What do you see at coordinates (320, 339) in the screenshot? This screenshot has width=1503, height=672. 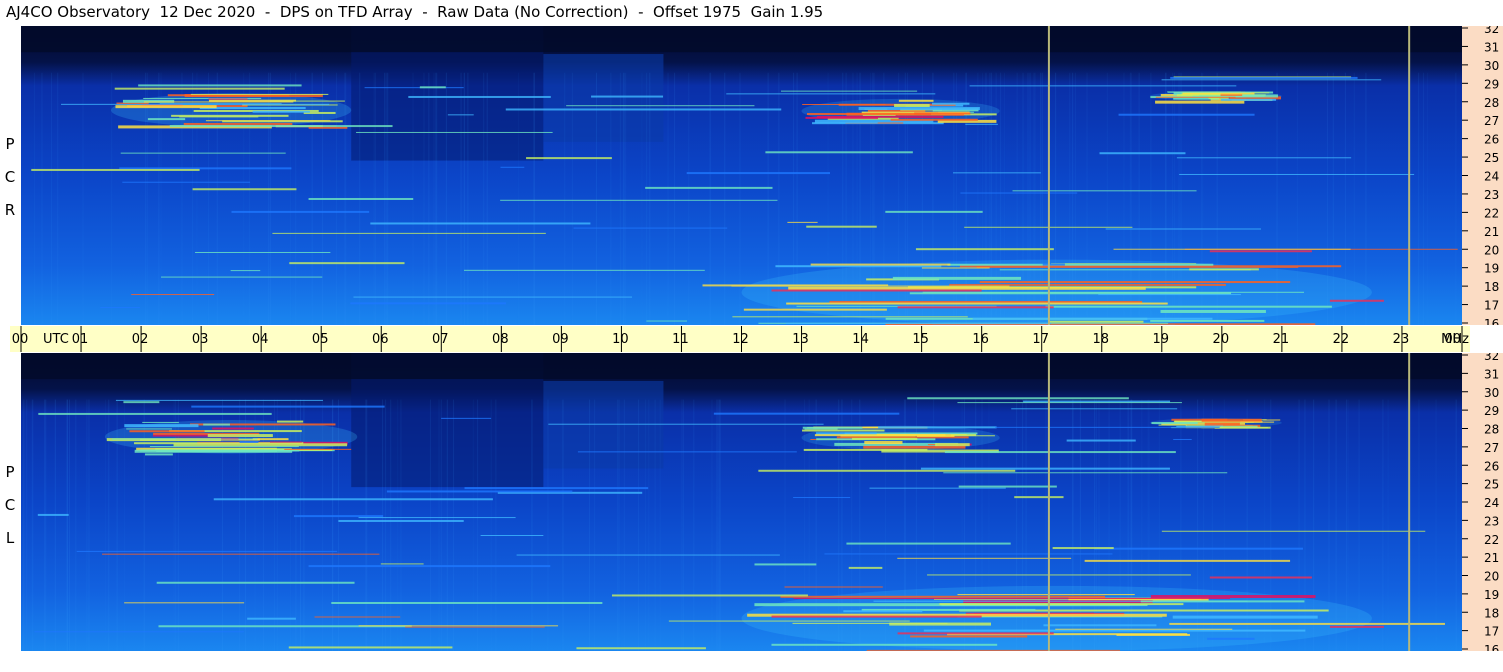 I see `utc-tick-label: 05` at bounding box center [320, 339].